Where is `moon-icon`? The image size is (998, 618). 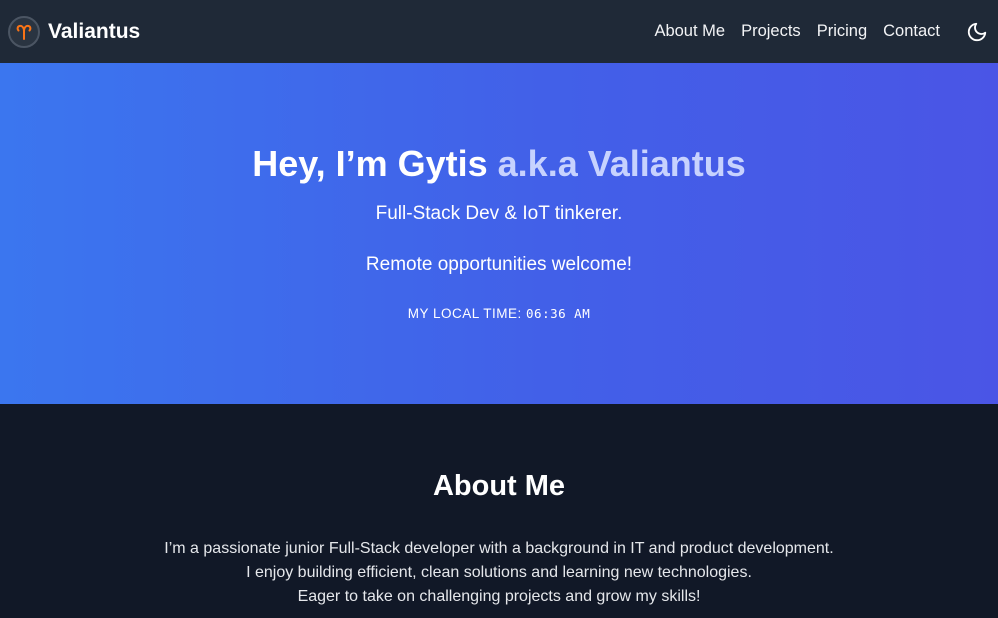 moon-icon is located at coordinates (977, 31).